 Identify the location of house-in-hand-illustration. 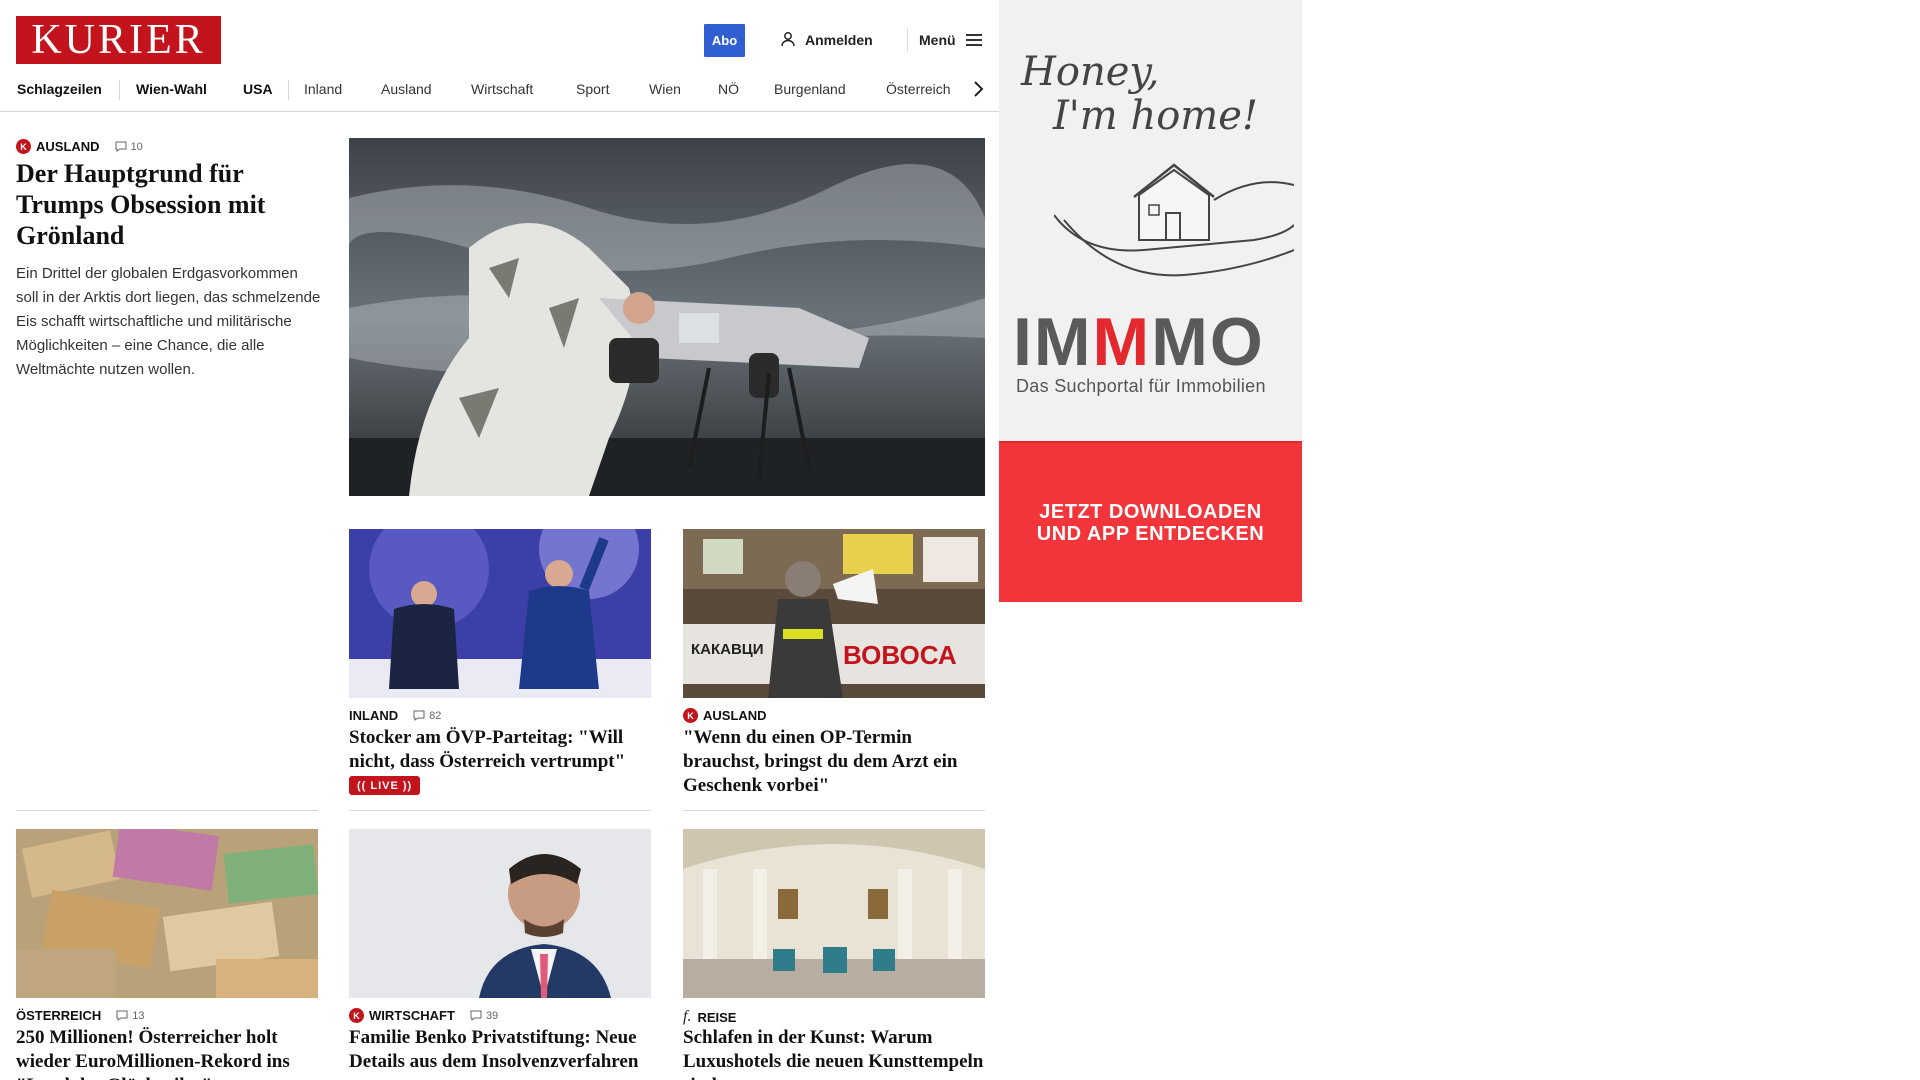
(1174, 220).